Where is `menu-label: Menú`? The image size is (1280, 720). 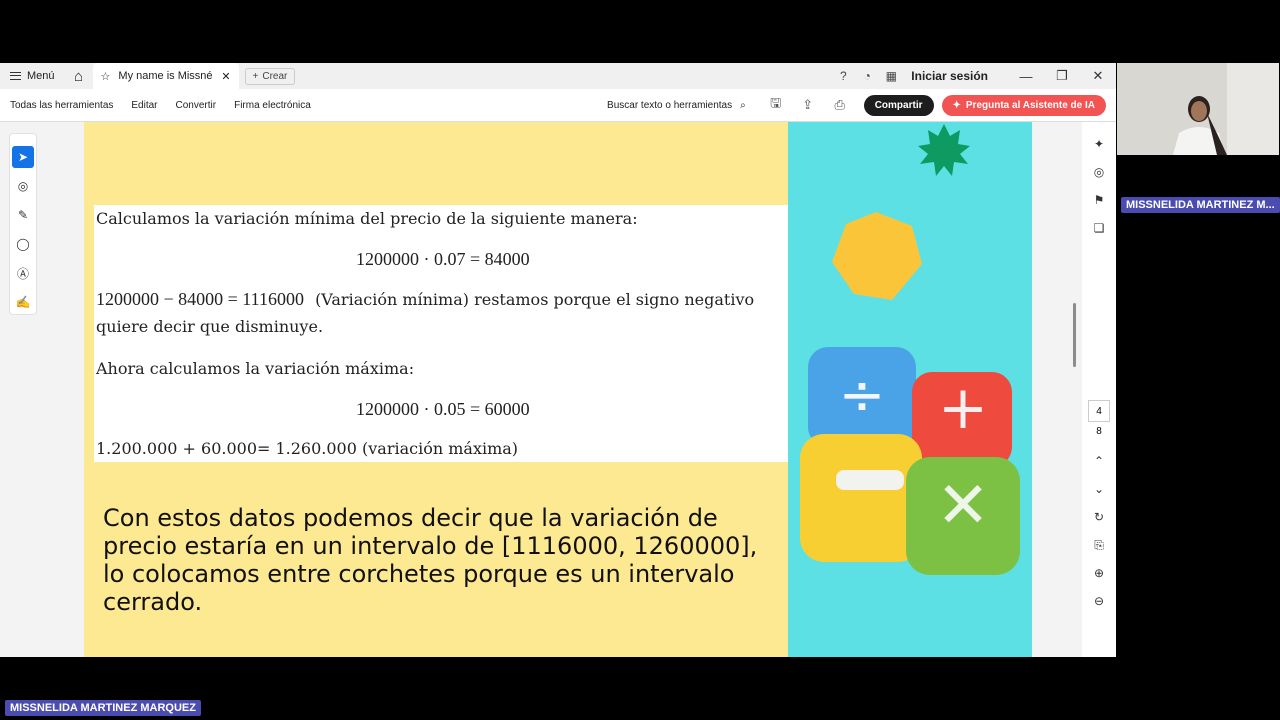
menu-label: Menú is located at coordinates (41, 76).